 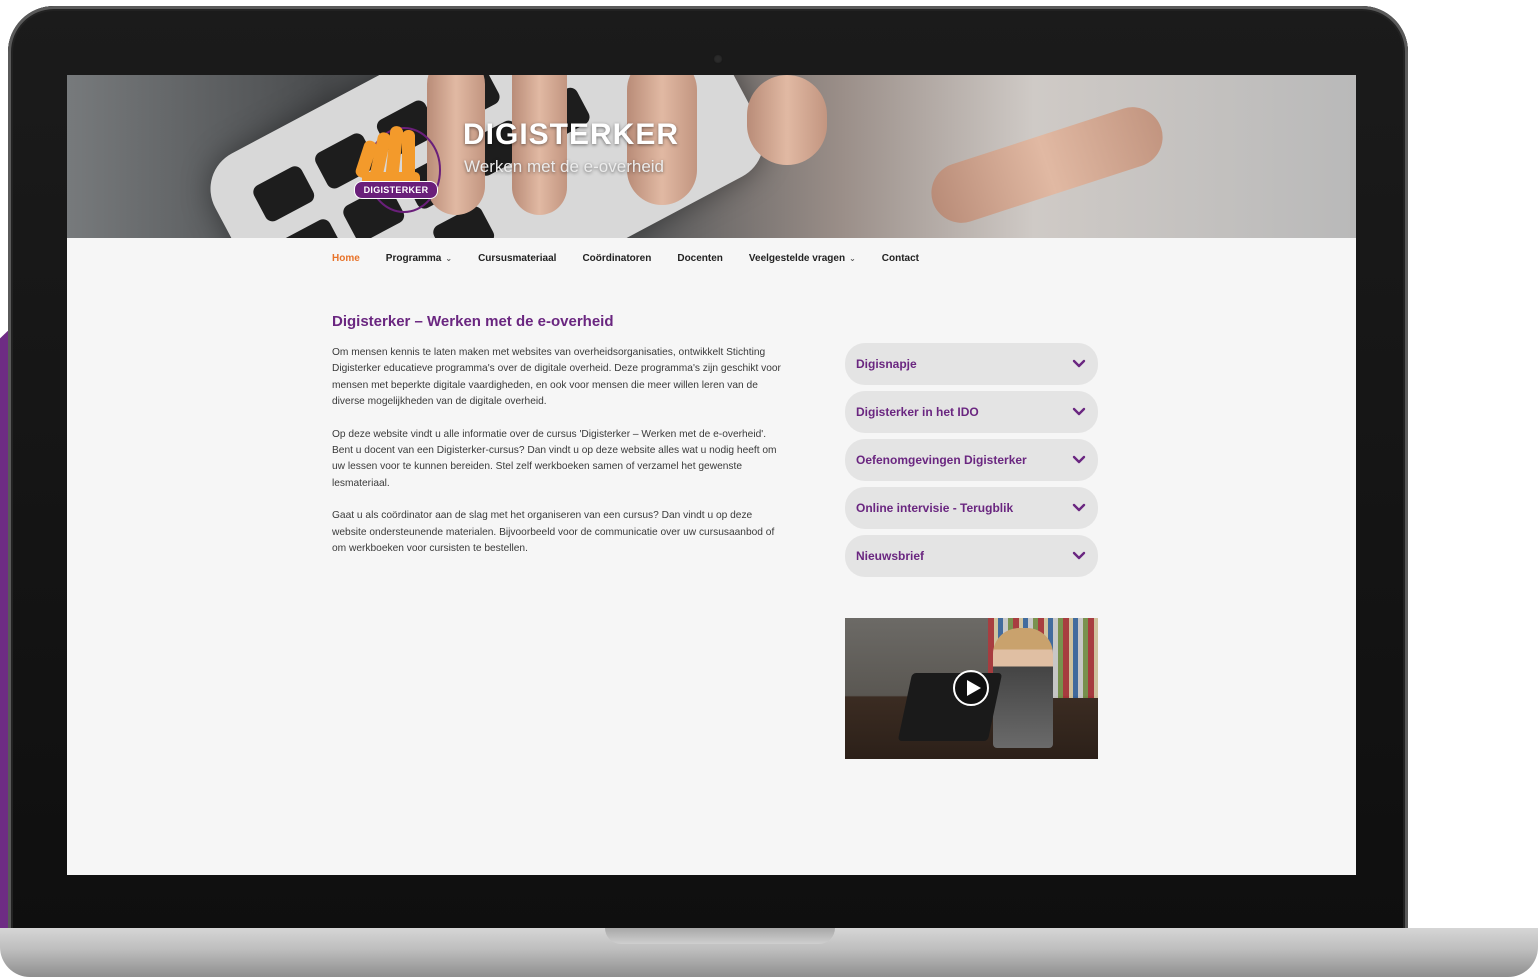 I want to click on accordion-label: Oefenomgevingen Digisterker, so click(x=941, y=460).